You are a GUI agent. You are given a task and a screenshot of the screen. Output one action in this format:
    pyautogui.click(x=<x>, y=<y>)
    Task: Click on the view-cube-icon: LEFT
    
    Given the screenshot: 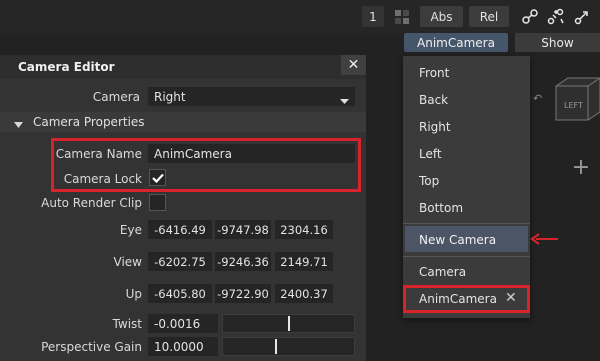 What is the action you would take?
    pyautogui.click(x=574, y=103)
    